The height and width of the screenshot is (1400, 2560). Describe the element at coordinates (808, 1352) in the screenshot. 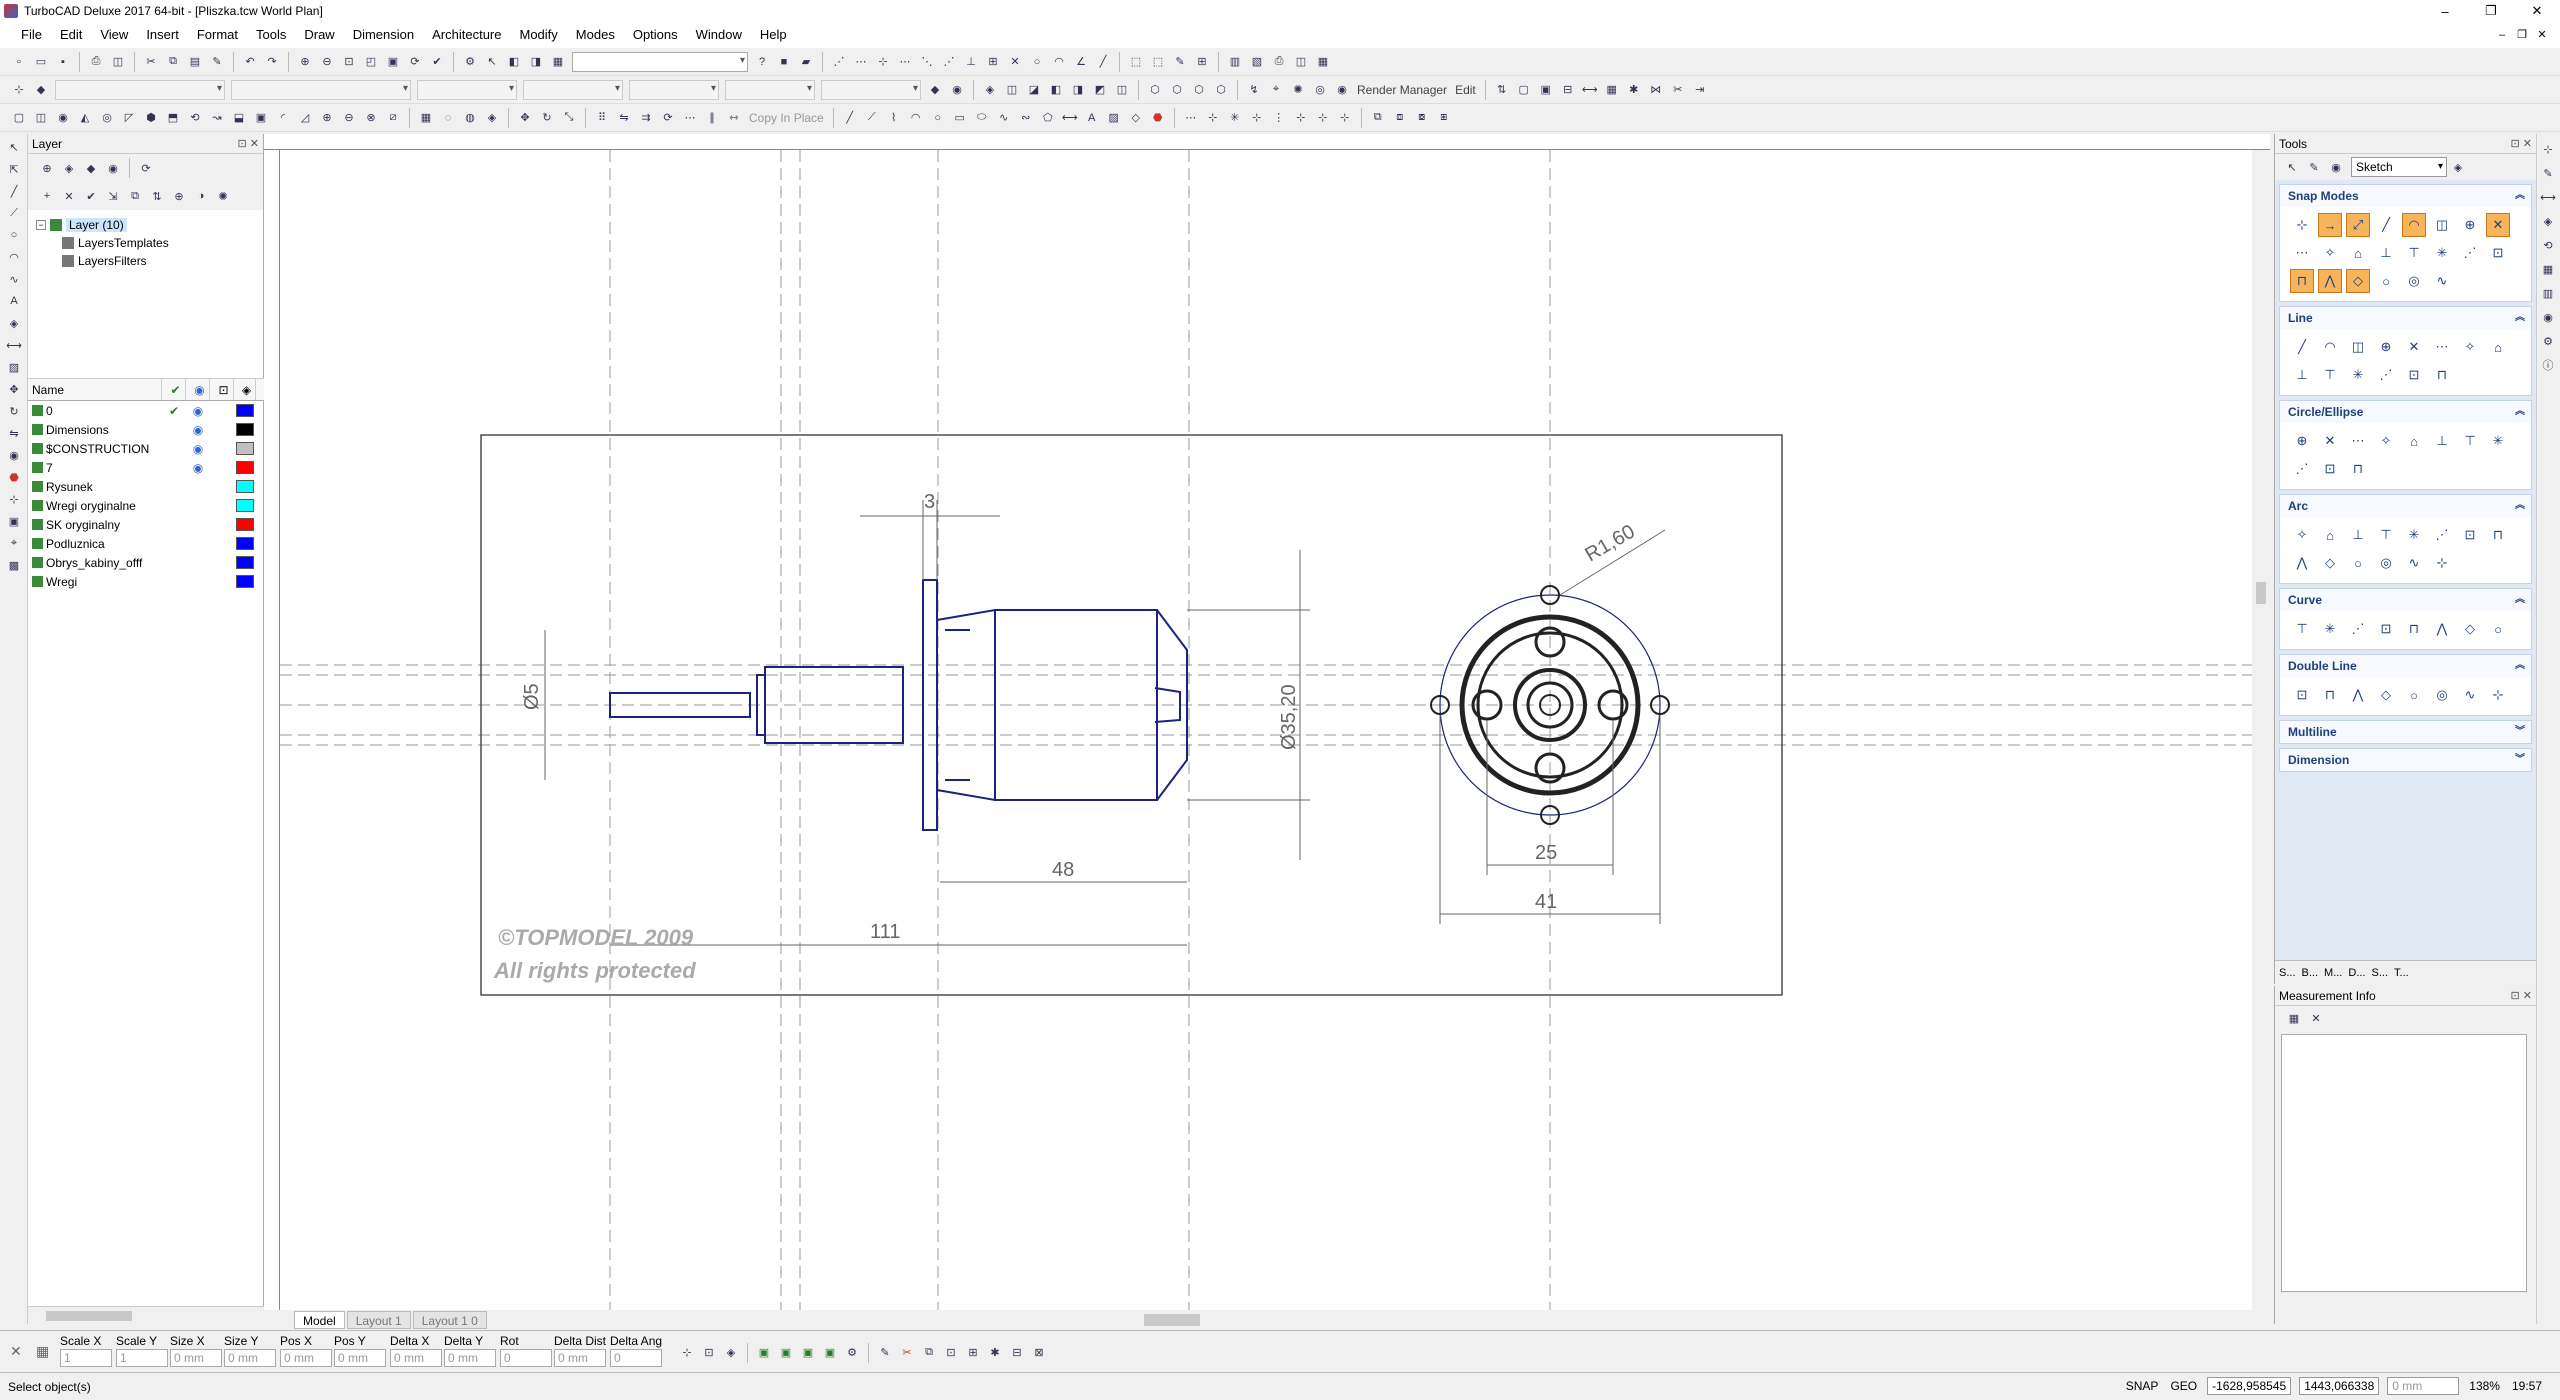

I see `apply-icon: ▣` at that location.